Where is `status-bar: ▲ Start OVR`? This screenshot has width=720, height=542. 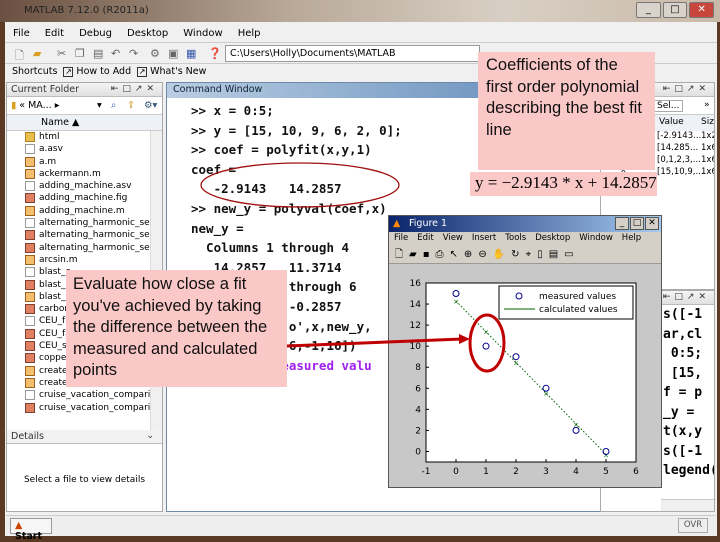
status-bar: ▲ Start OVR is located at coordinates (361, 528).